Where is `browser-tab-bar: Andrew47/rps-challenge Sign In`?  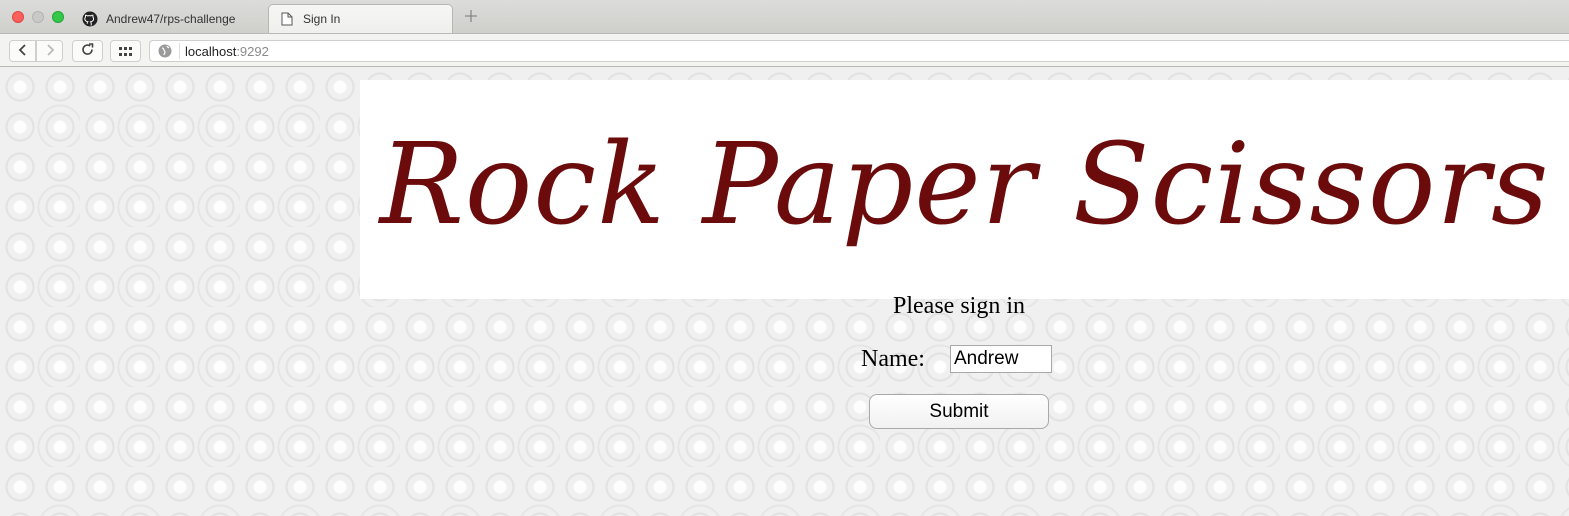 browser-tab-bar: Andrew47/rps-challenge Sign In is located at coordinates (784, 17).